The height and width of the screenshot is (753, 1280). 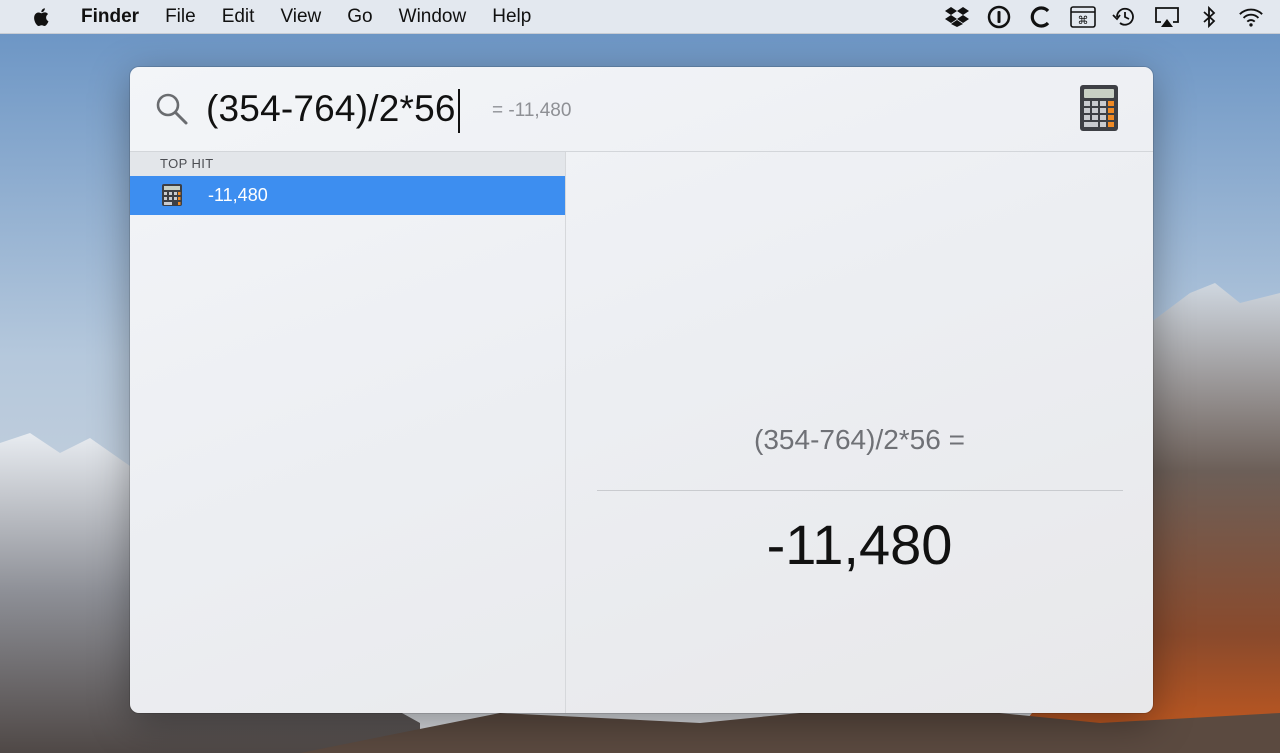 What do you see at coordinates (110, 17) in the screenshot?
I see `menu-finder: Finder` at bounding box center [110, 17].